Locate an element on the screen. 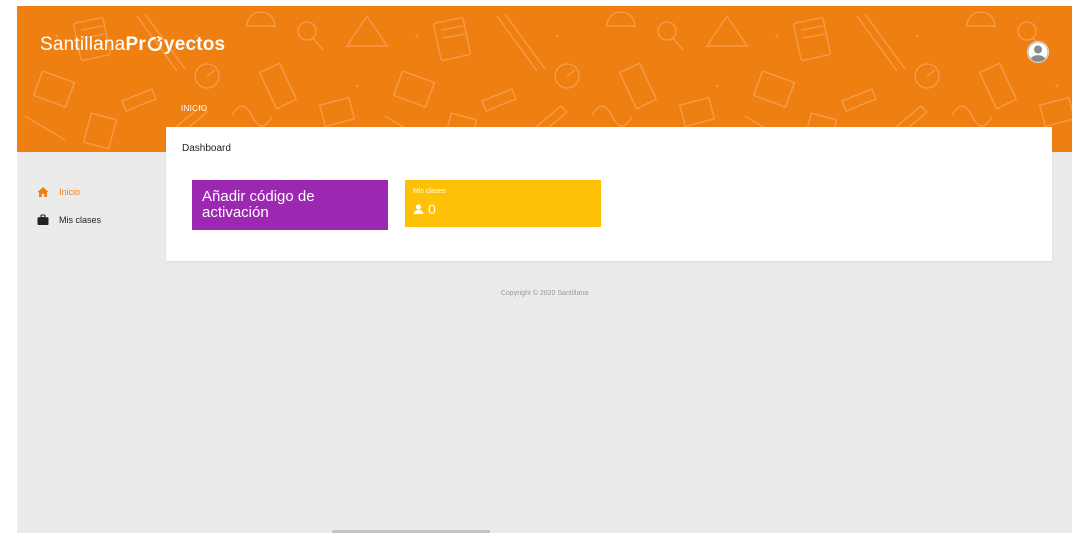  my-classes-label: Mis clases is located at coordinates (429, 191).